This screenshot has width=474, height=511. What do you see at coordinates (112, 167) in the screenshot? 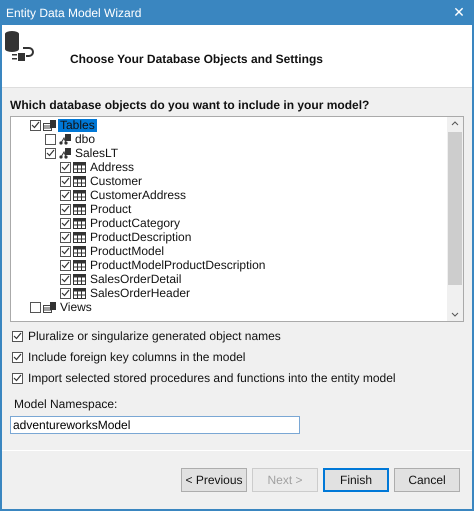
I see `tree-item: Address` at bounding box center [112, 167].